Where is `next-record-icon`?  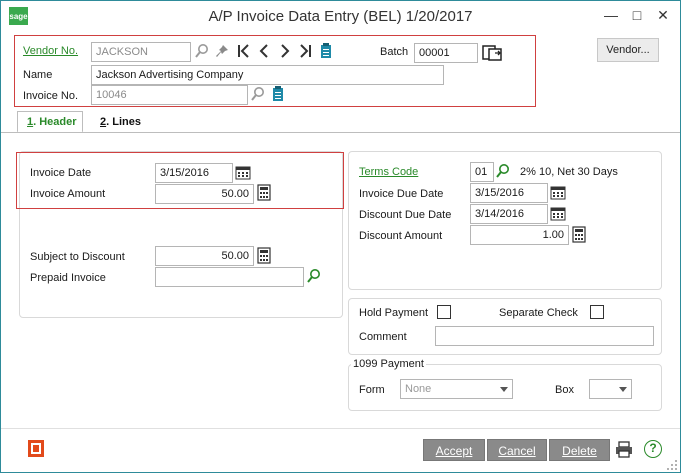 next-record-icon is located at coordinates (285, 51).